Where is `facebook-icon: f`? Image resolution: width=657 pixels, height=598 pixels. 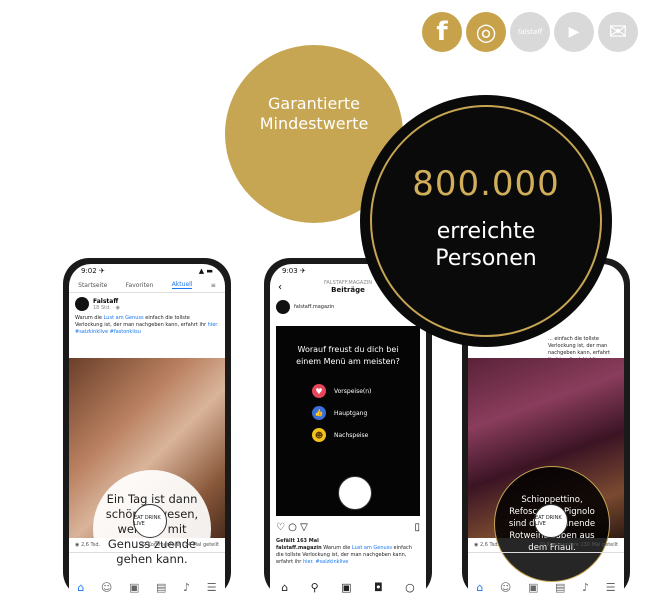
facebook-icon: f is located at coordinates (442, 32).